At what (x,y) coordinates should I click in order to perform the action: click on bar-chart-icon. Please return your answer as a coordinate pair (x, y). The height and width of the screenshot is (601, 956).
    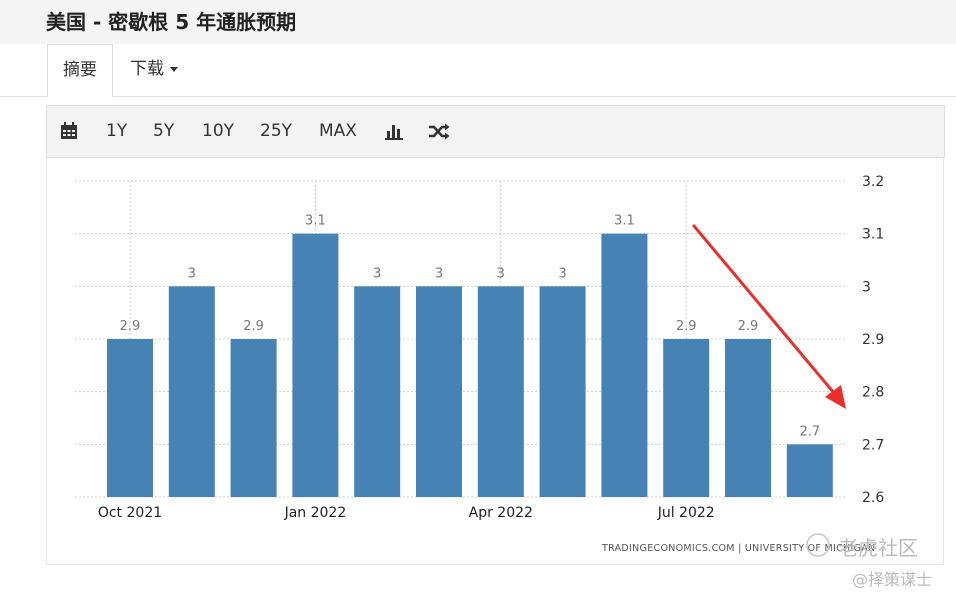
    Looking at the image, I should click on (394, 131).